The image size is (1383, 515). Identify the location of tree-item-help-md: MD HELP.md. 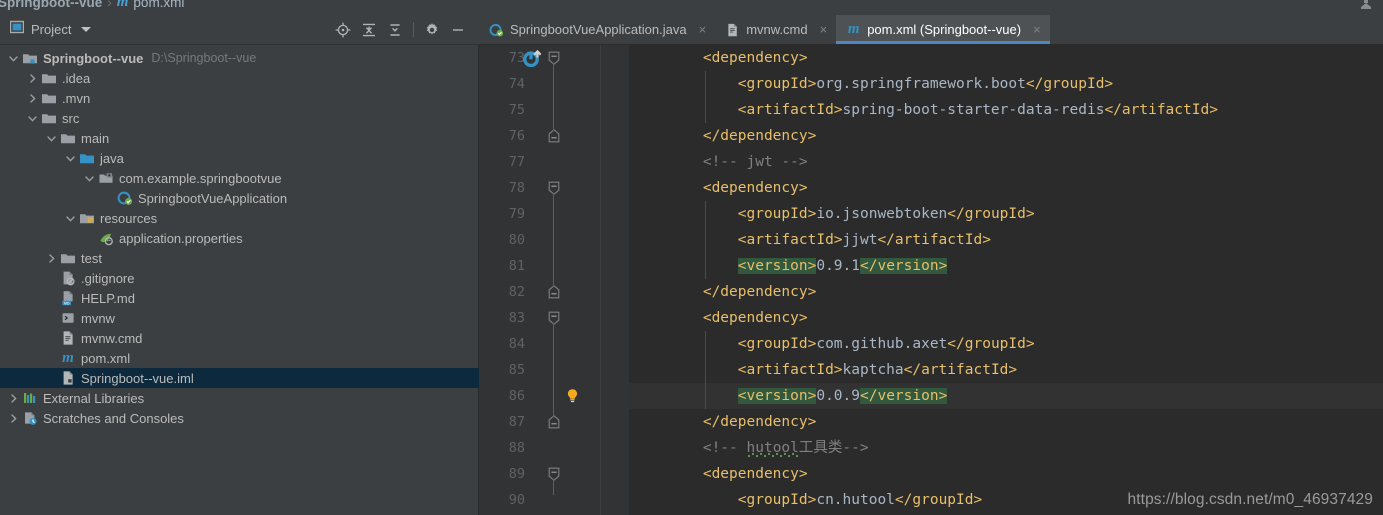
(239, 298).